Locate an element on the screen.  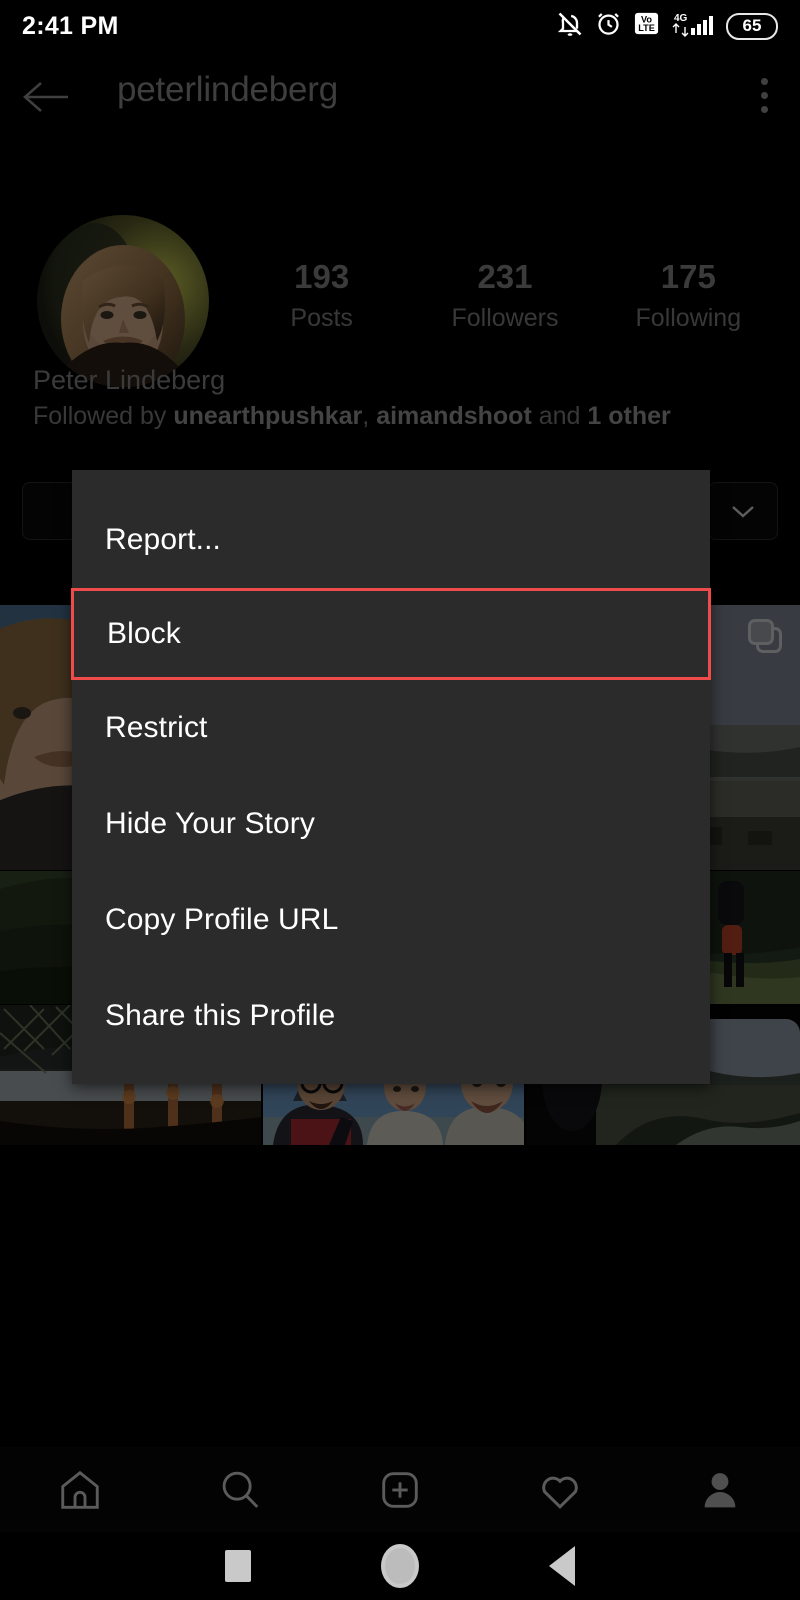
volte-icon: Vo LTE is located at coordinates (646, 26).